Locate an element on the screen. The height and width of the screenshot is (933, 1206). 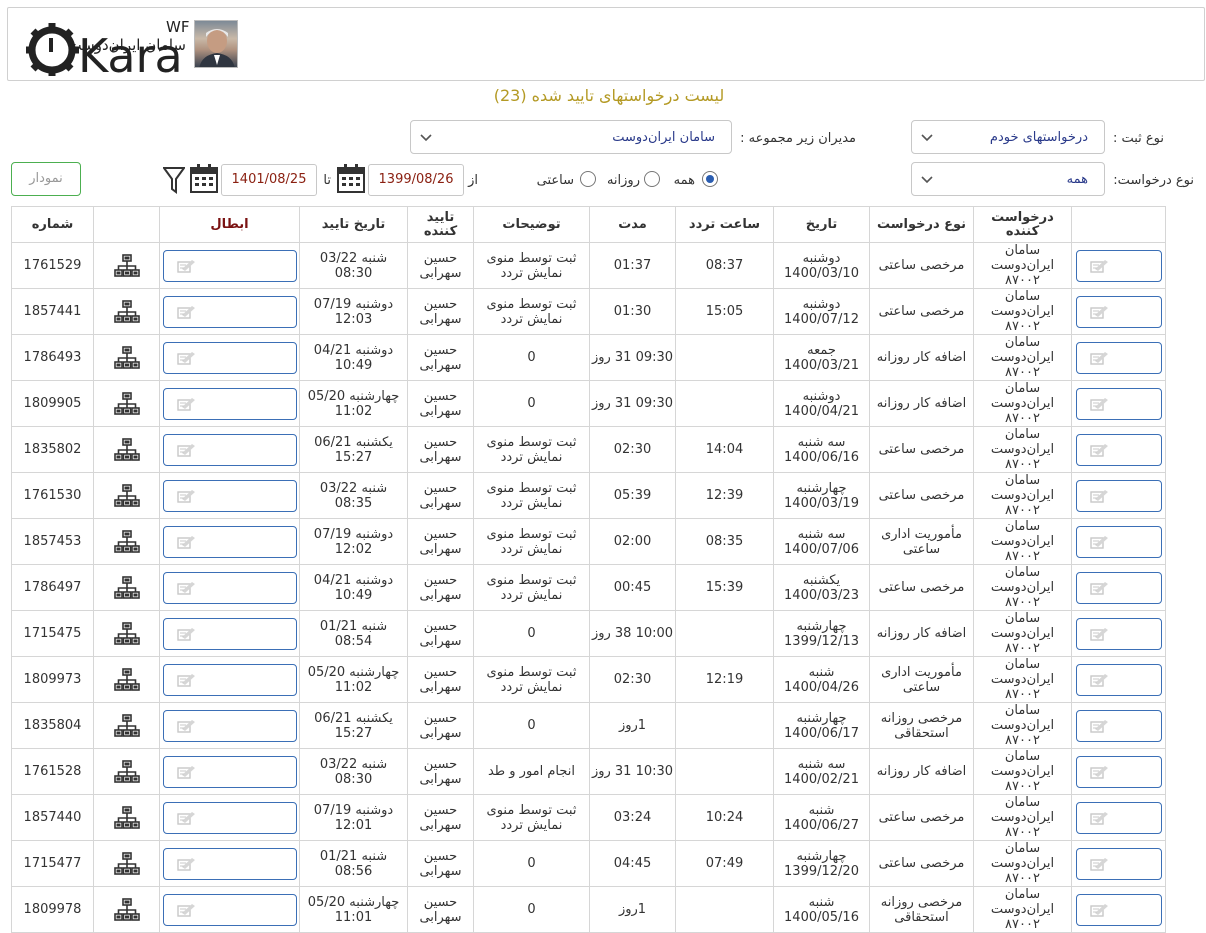
col-header-description: توضیحات is located at coordinates (531, 224).